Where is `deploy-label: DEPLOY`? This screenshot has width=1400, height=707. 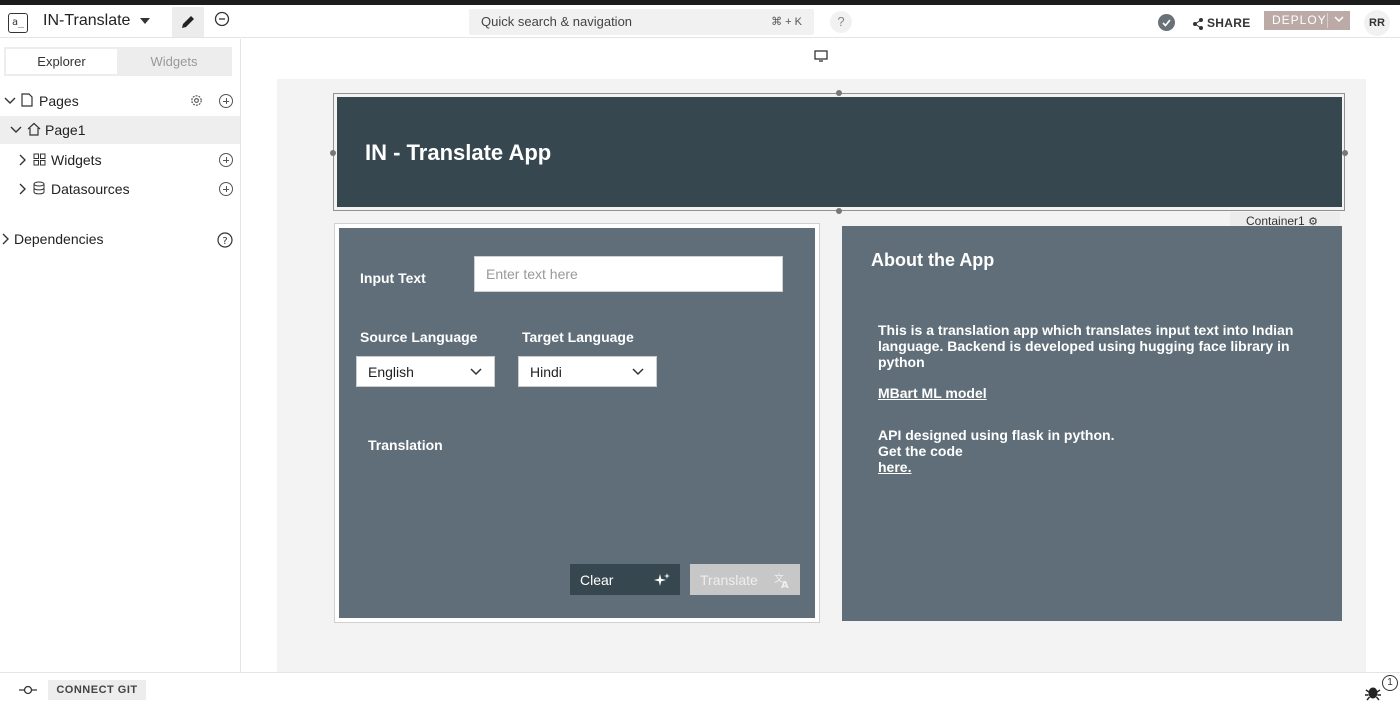 deploy-label: DEPLOY is located at coordinates (1299, 20).